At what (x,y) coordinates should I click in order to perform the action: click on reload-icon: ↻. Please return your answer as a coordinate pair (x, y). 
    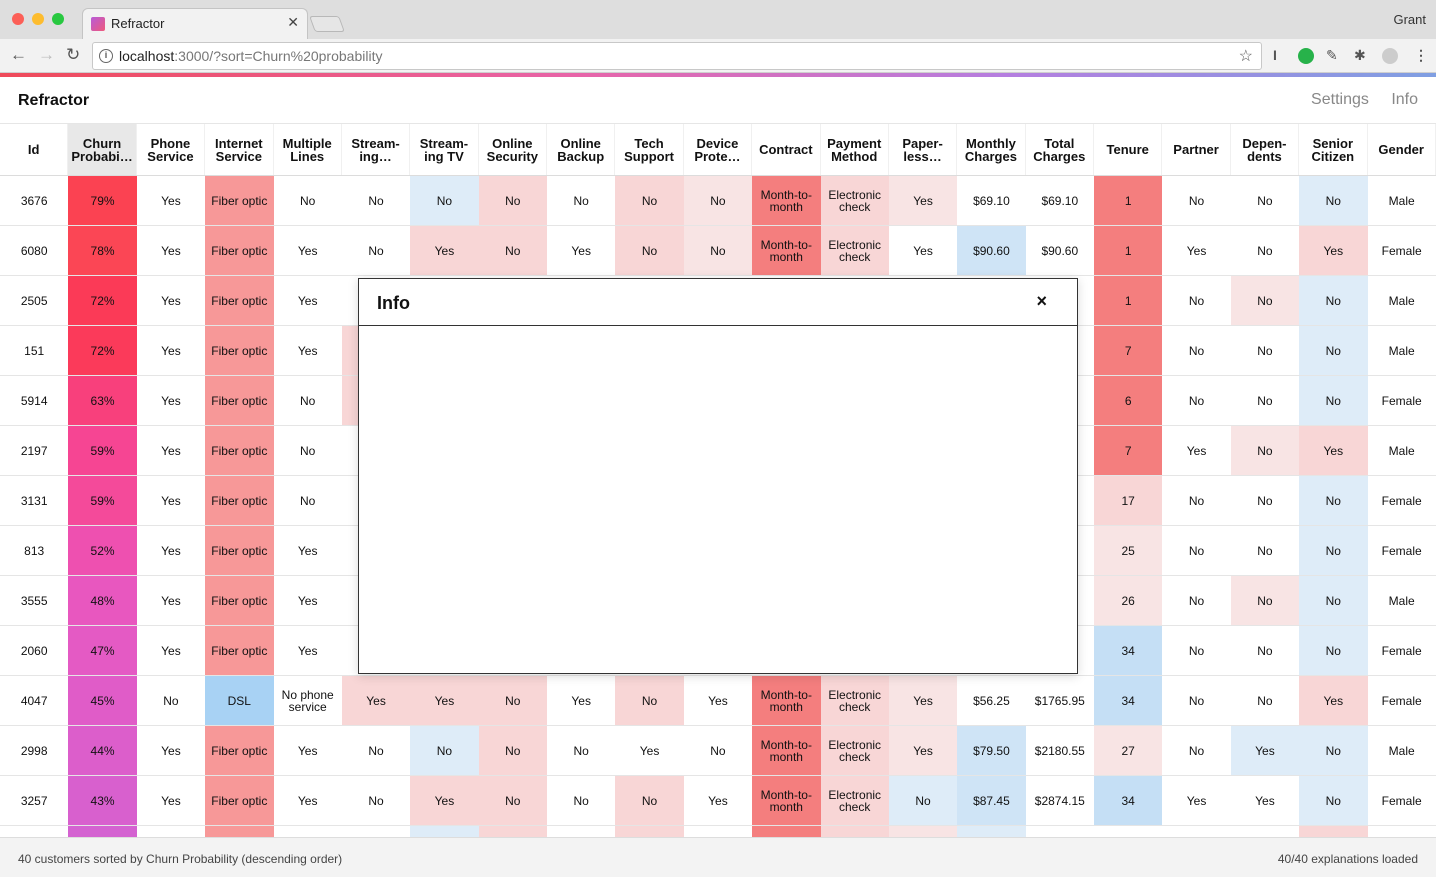
    Looking at the image, I should click on (73, 55).